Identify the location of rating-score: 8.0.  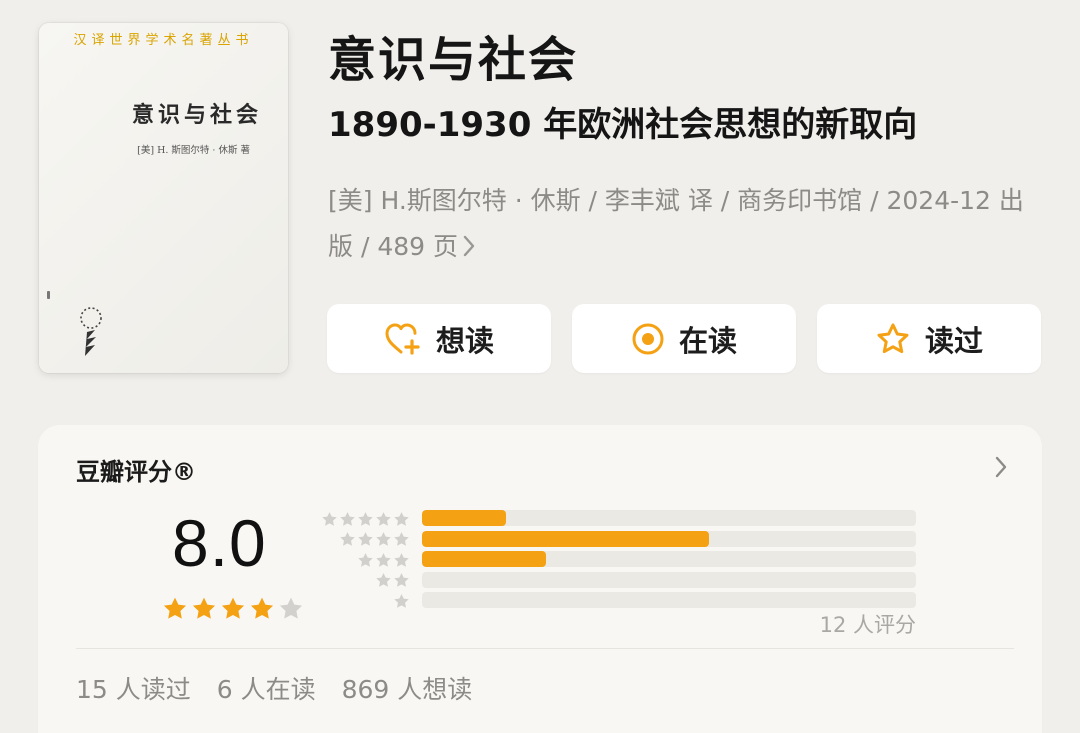
(219, 543).